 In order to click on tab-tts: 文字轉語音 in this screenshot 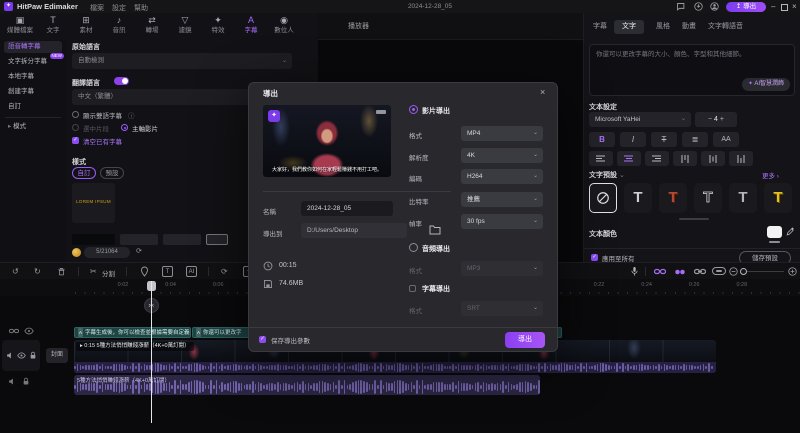, I will do `click(725, 27)`.